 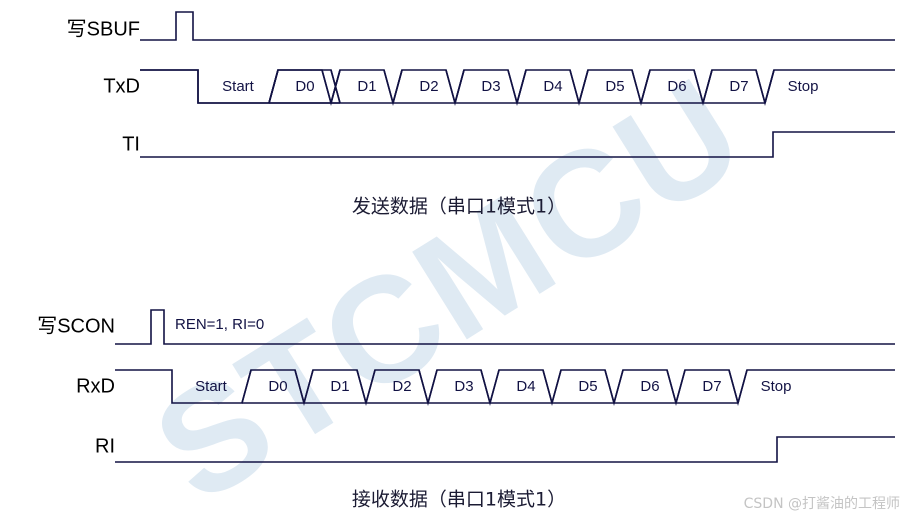 I want to click on rxd-cell-stop: Stop, so click(x=776, y=386).